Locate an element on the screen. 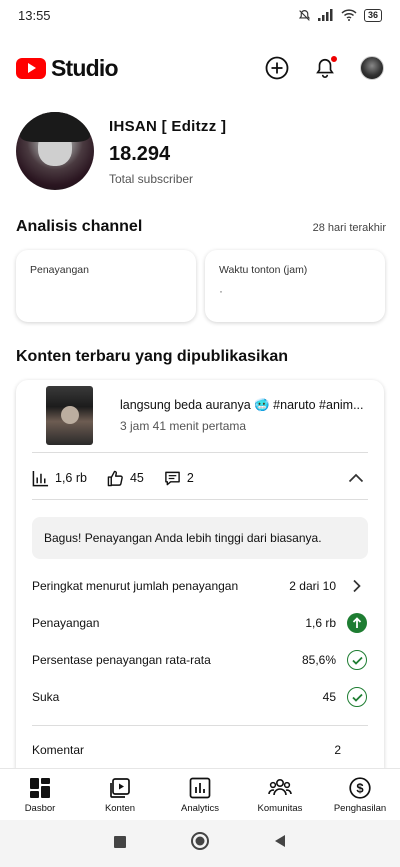 The width and height of the screenshot is (400, 867). back-triangle-icon is located at coordinates (280, 841).